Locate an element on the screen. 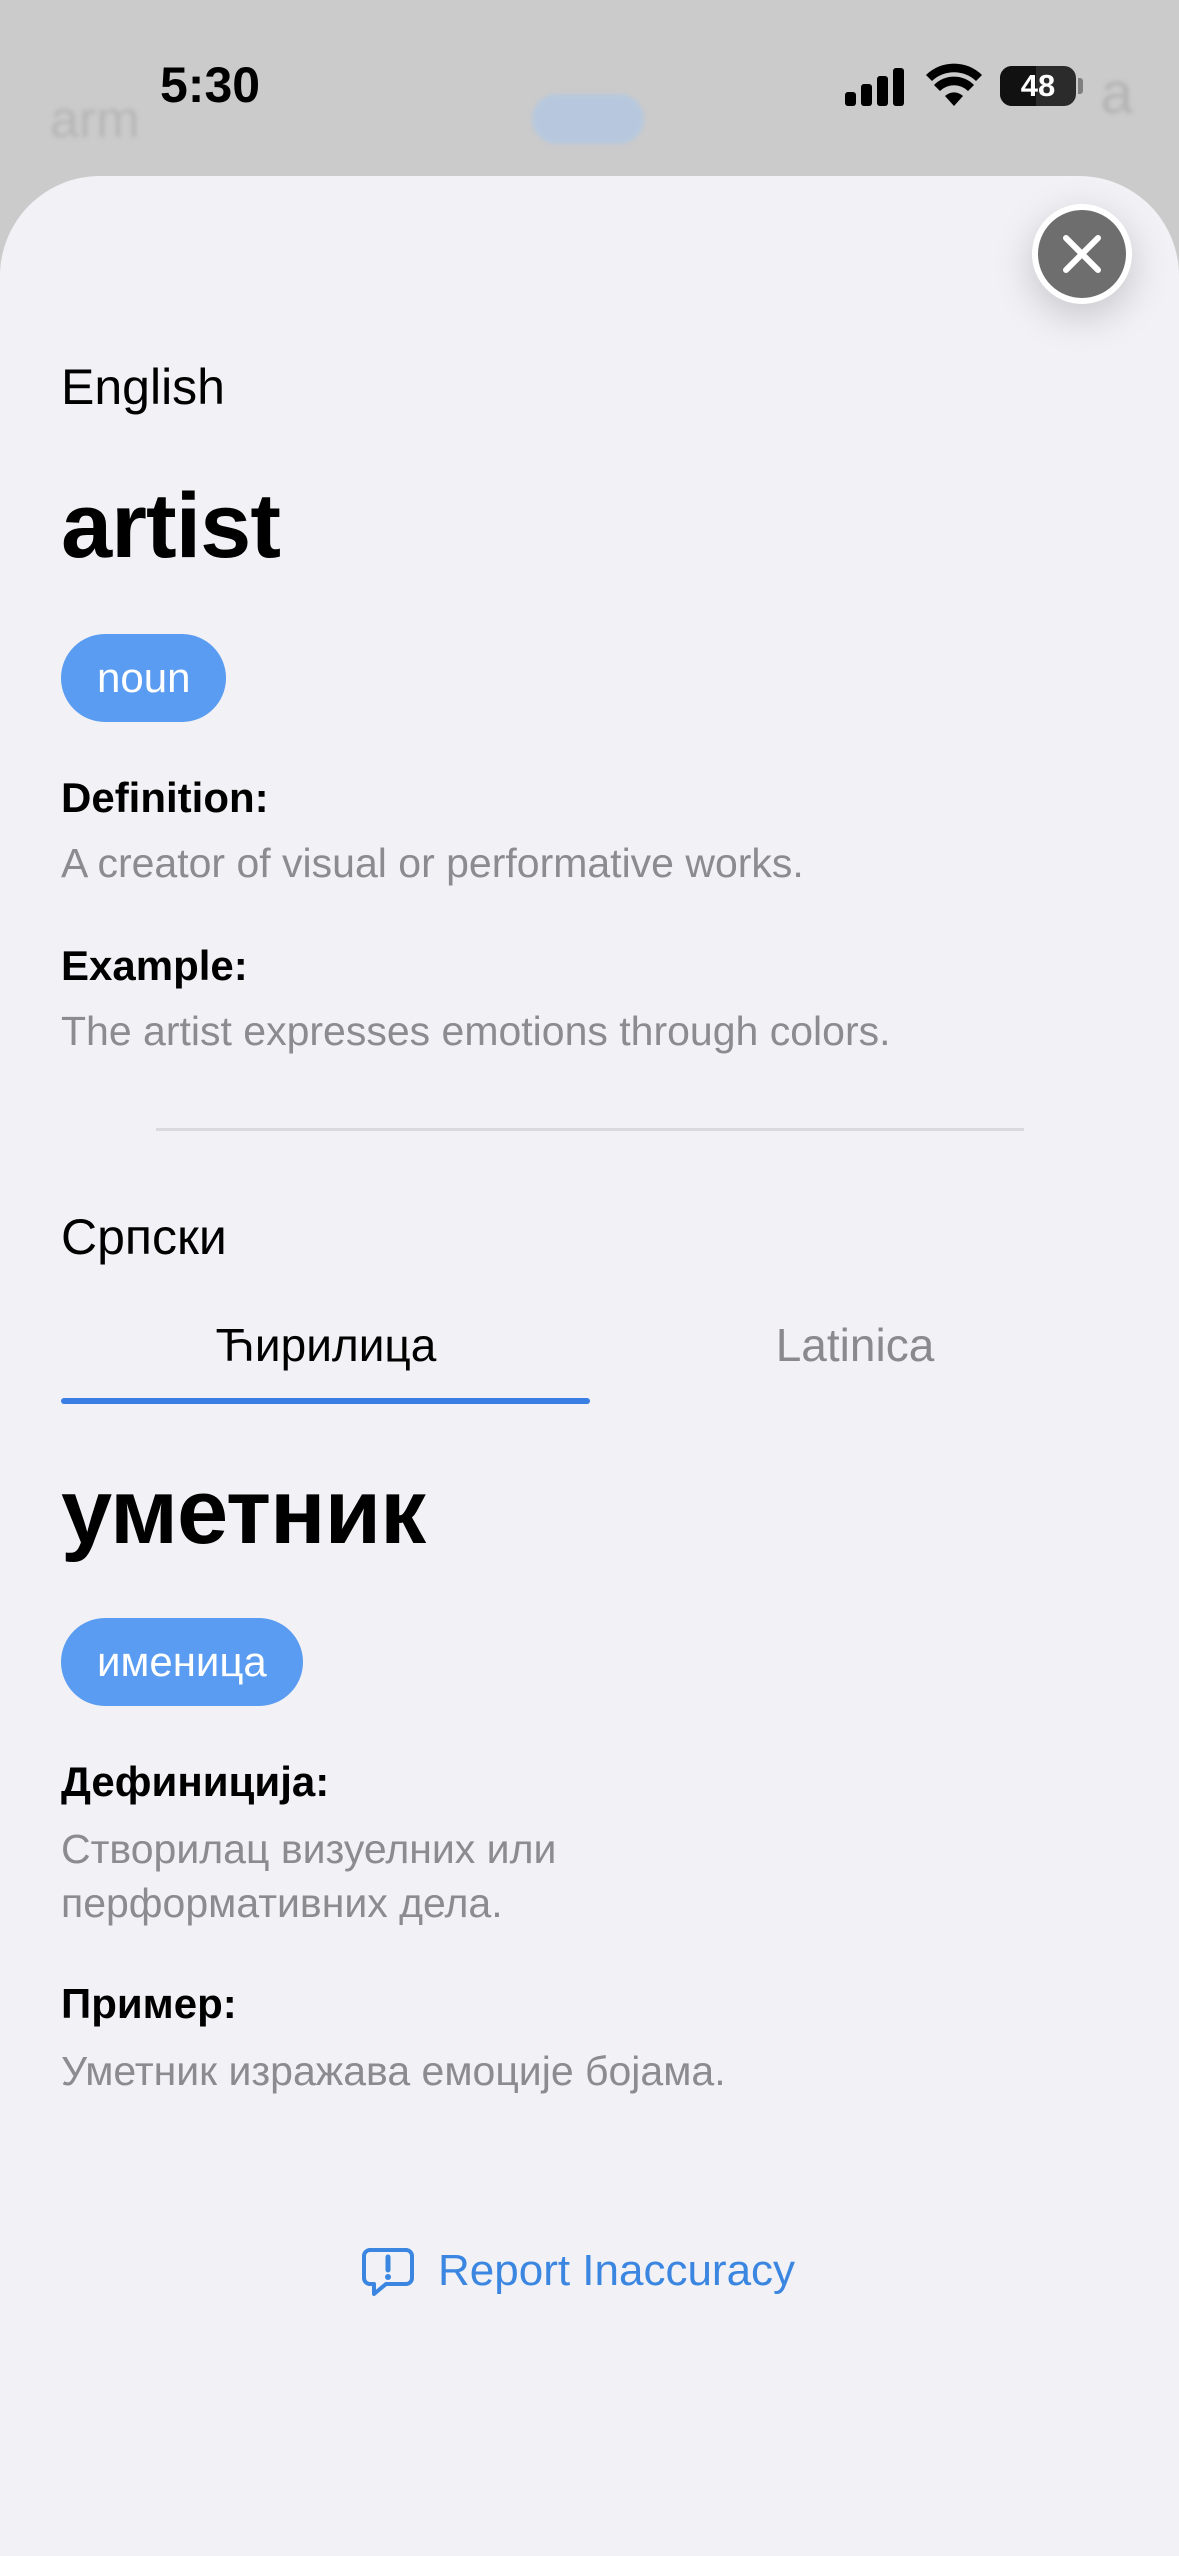 The width and height of the screenshot is (1179, 2556). tab-latin: Latinica is located at coordinates (855, 1345).